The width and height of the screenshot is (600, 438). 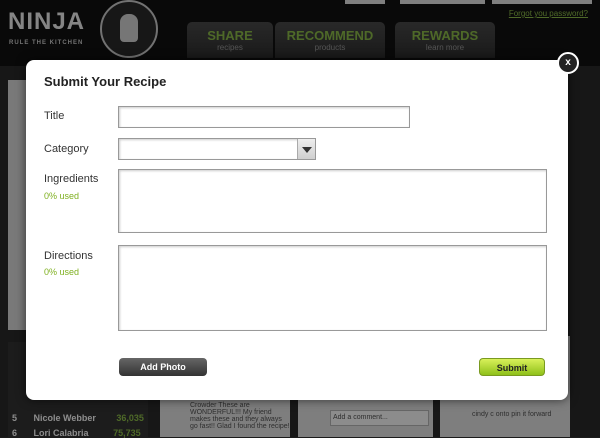 I want to click on dialog-title: Submit Your Recipe, so click(x=105, y=81).